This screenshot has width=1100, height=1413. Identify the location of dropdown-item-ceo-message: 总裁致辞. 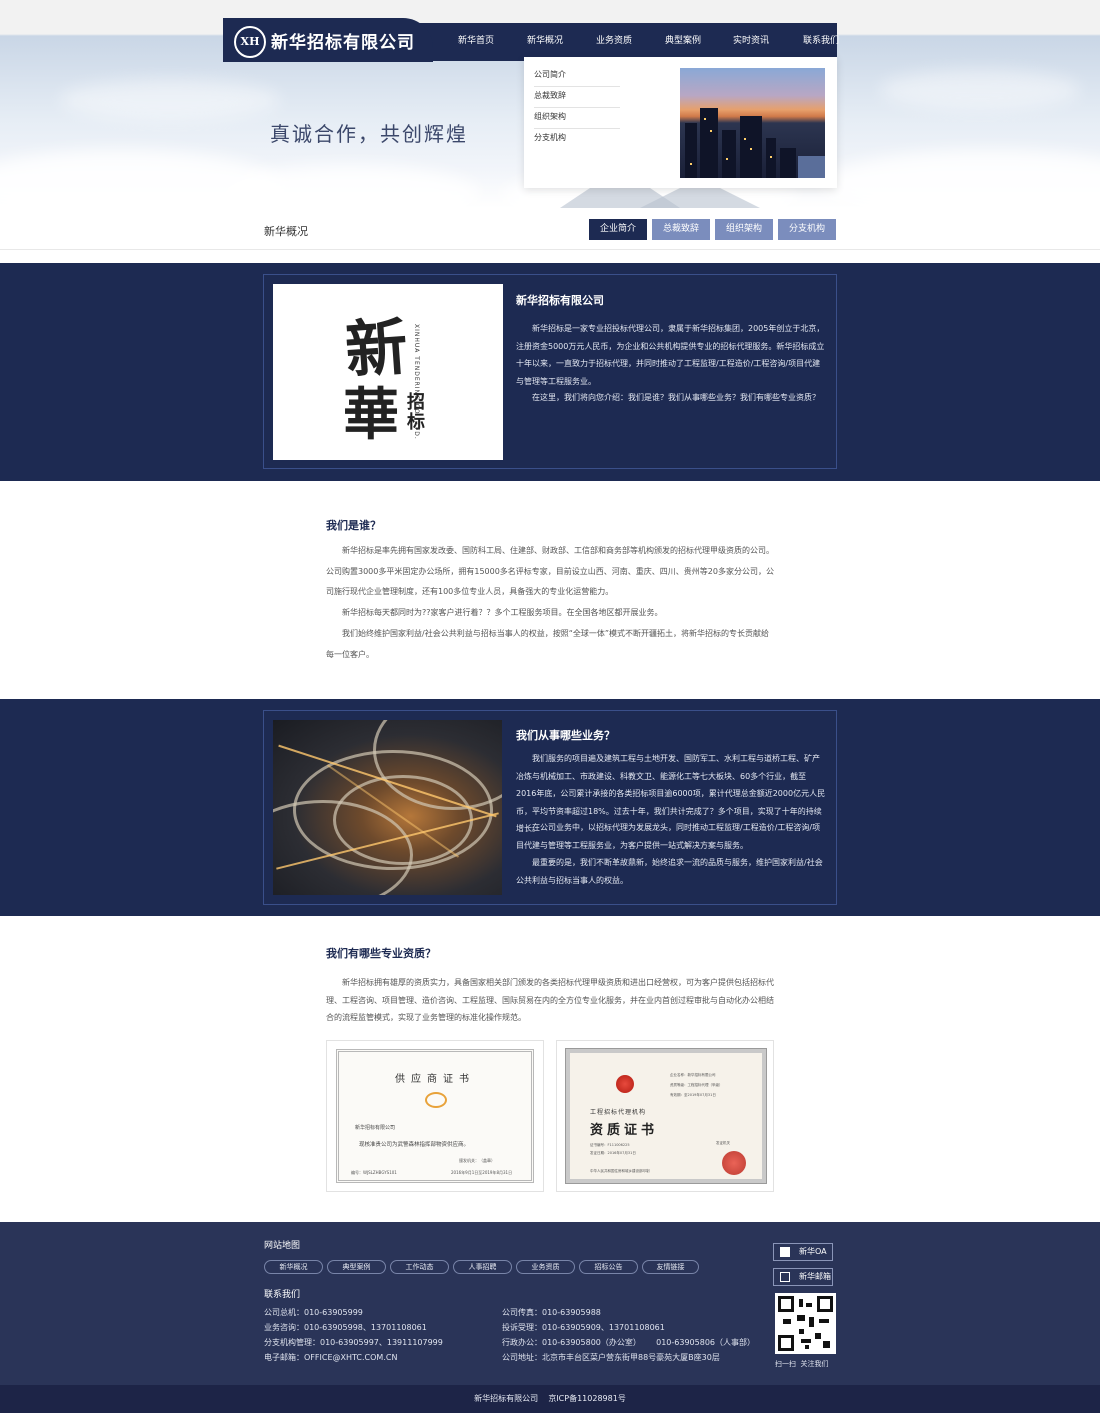
(577, 99).